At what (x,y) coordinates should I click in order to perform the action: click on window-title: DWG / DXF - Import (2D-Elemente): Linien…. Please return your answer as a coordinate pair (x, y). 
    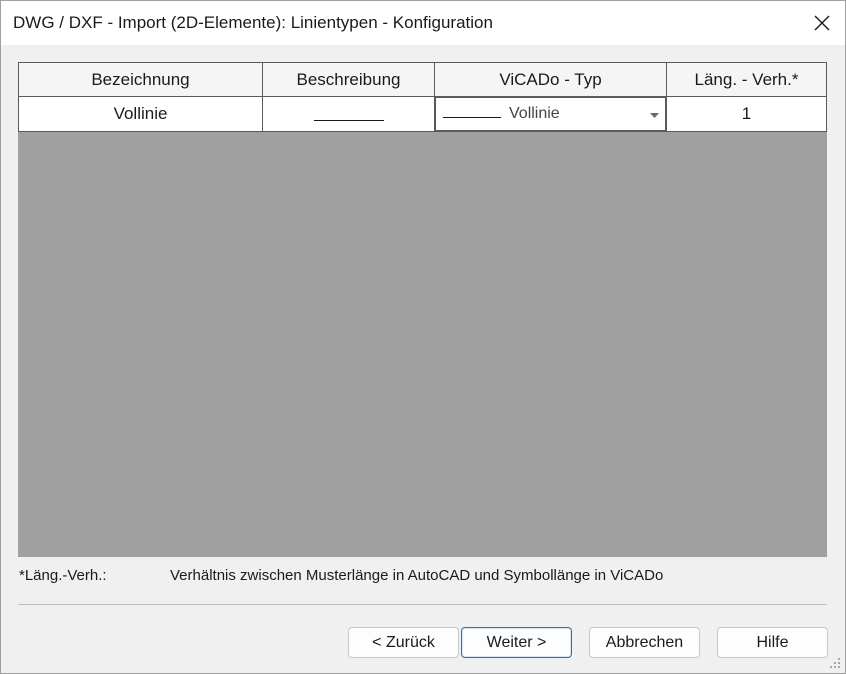
    Looking at the image, I should click on (253, 22).